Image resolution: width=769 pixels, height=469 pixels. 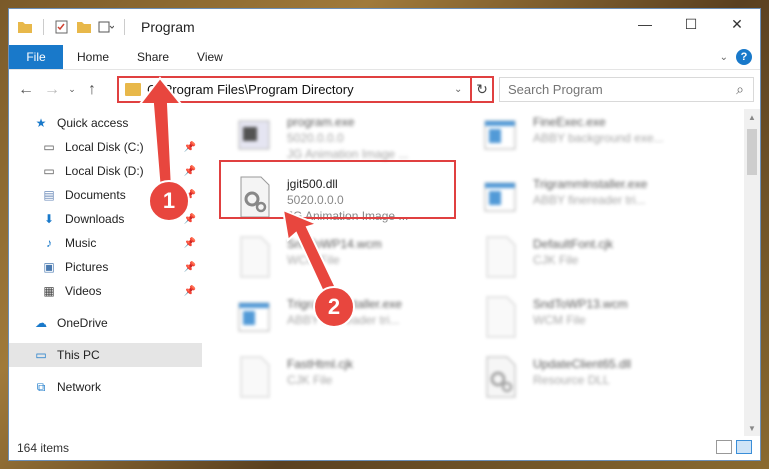 What do you see at coordinates (597, 321) in the screenshot?
I see `file-item: SndToWP13.wcm WCM File` at bounding box center [597, 321].